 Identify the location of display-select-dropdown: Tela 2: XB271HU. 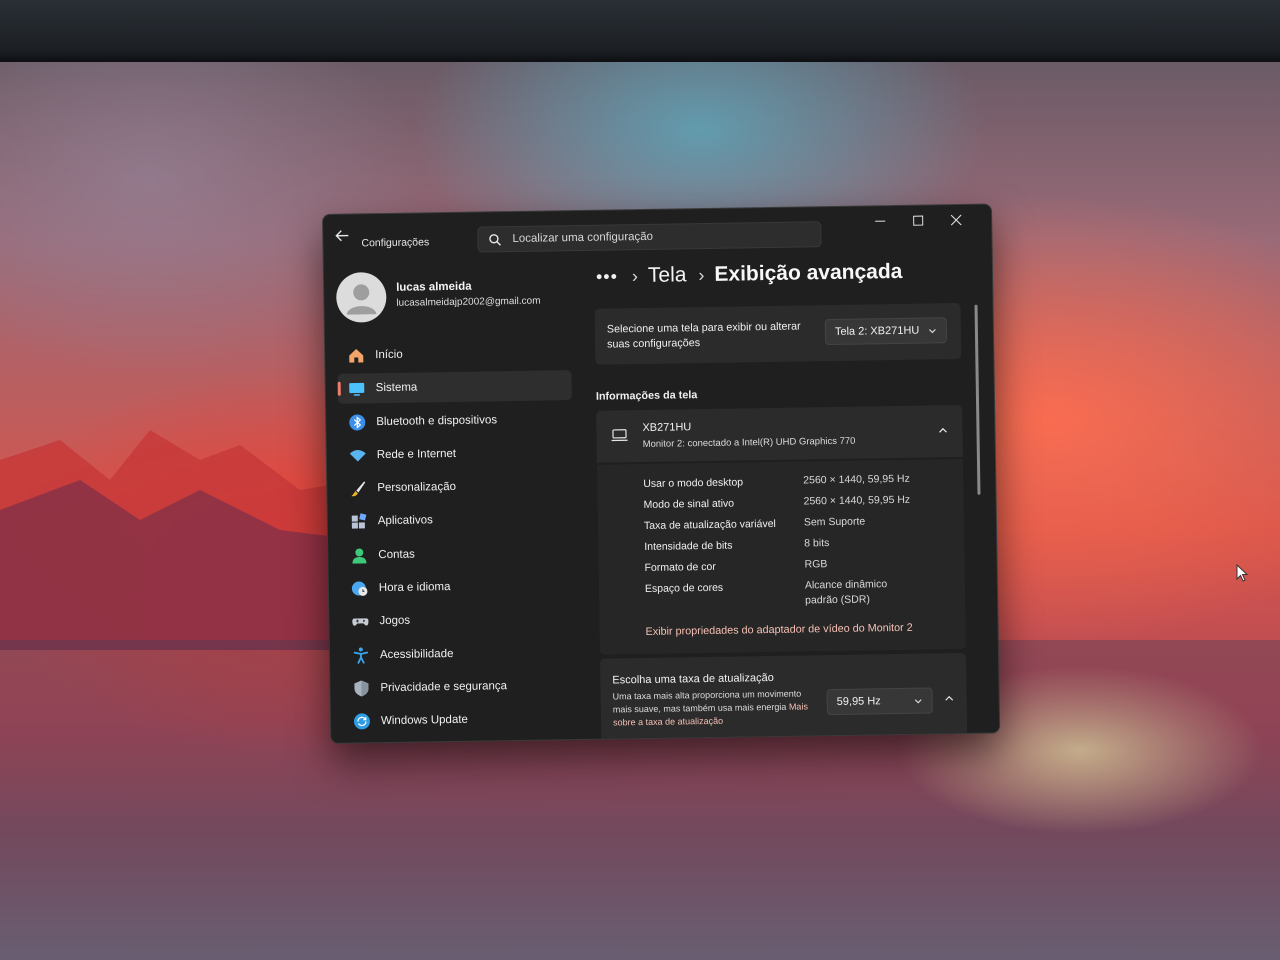
(886, 331).